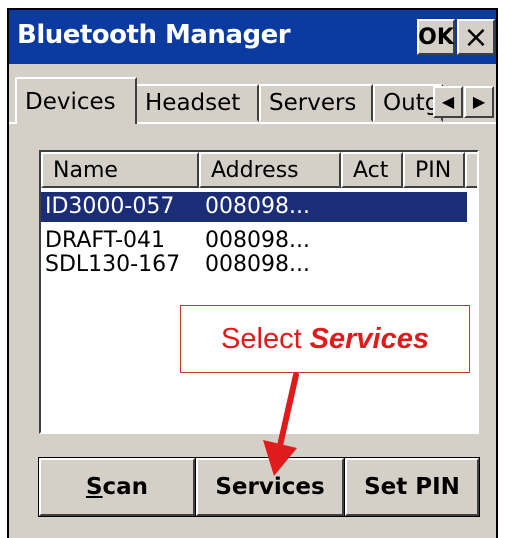 The width and height of the screenshot is (506, 538). Describe the element at coordinates (281, 424) in the screenshot. I see `annotation-arrow-icon` at that location.